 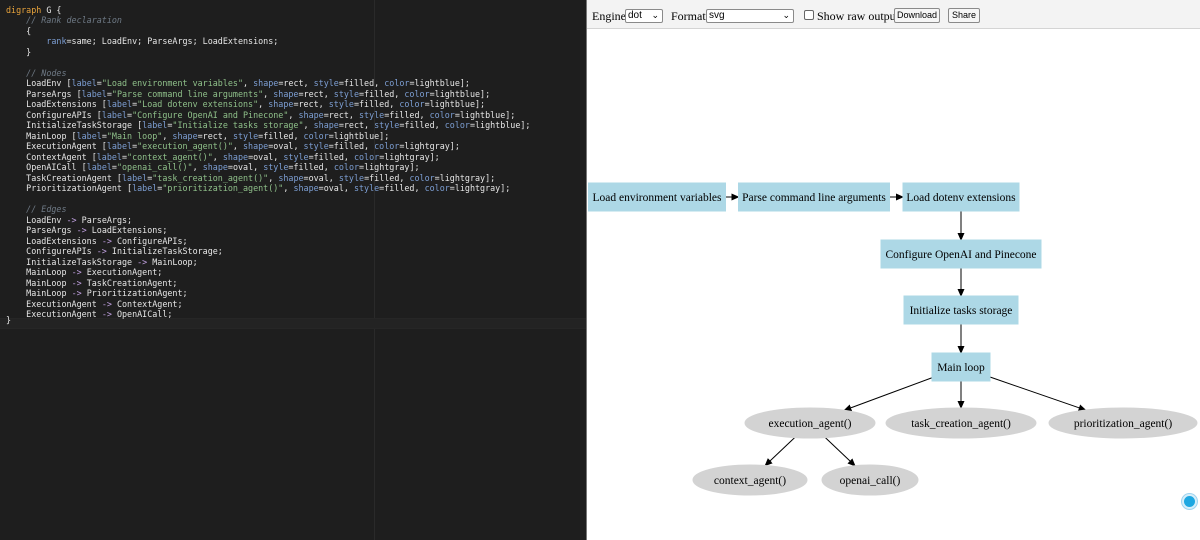 I want to click on code-line: InitializeTaskStorage -> MainLoop;, so click(x=101, y=262).